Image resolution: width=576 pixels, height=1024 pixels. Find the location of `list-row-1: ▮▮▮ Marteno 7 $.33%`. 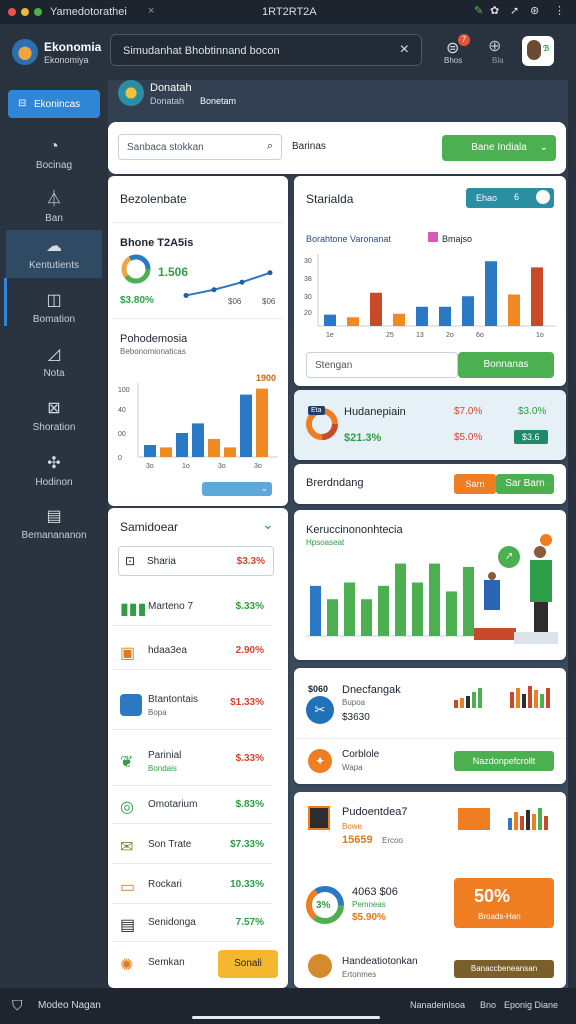

list-row-1: ▮▮▮ Marteno 7 $.33% is located at coordinates (192, 607).